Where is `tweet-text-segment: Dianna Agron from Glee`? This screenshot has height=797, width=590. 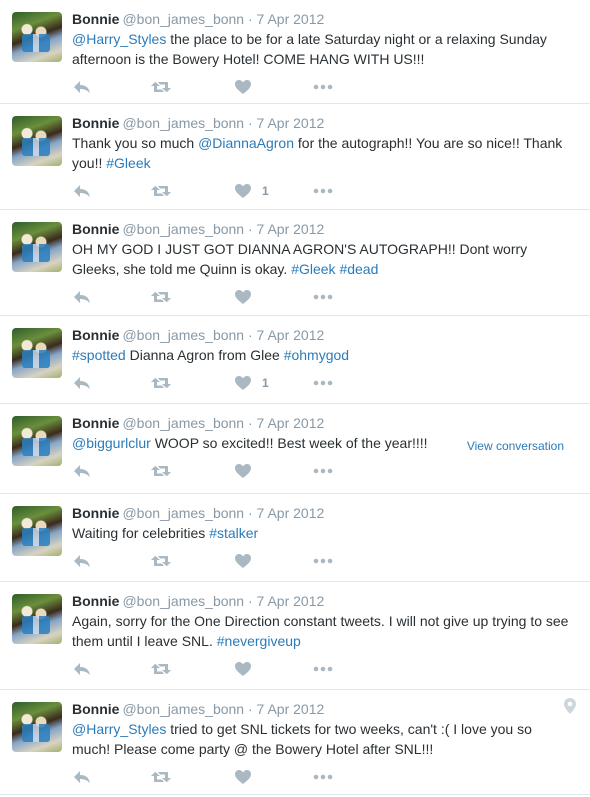
tweet-text-segment: Dianna Agron from Glee is located at coordinates (204, 355).